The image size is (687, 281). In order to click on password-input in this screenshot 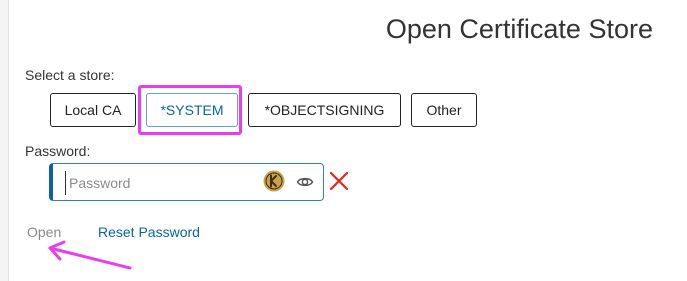, I will do `click(158, 183)`.